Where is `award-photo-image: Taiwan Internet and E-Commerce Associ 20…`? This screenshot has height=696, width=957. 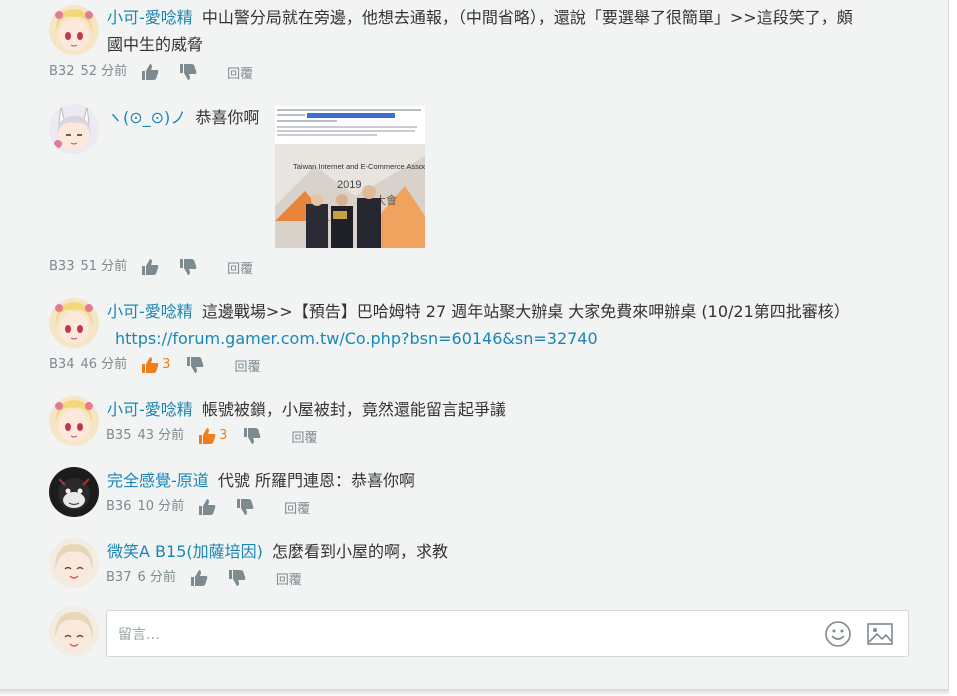
award-photo-image: Taiwan Internet and E-Commerce Associ 20… is located at coordinates (350, 177).